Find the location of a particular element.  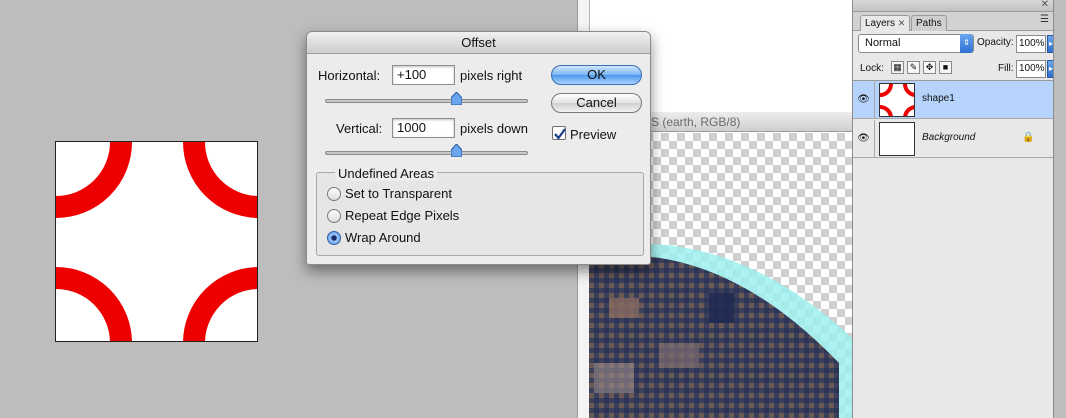

blend-mode-select: Normal ⇕ is located at coordinates (916, 43).